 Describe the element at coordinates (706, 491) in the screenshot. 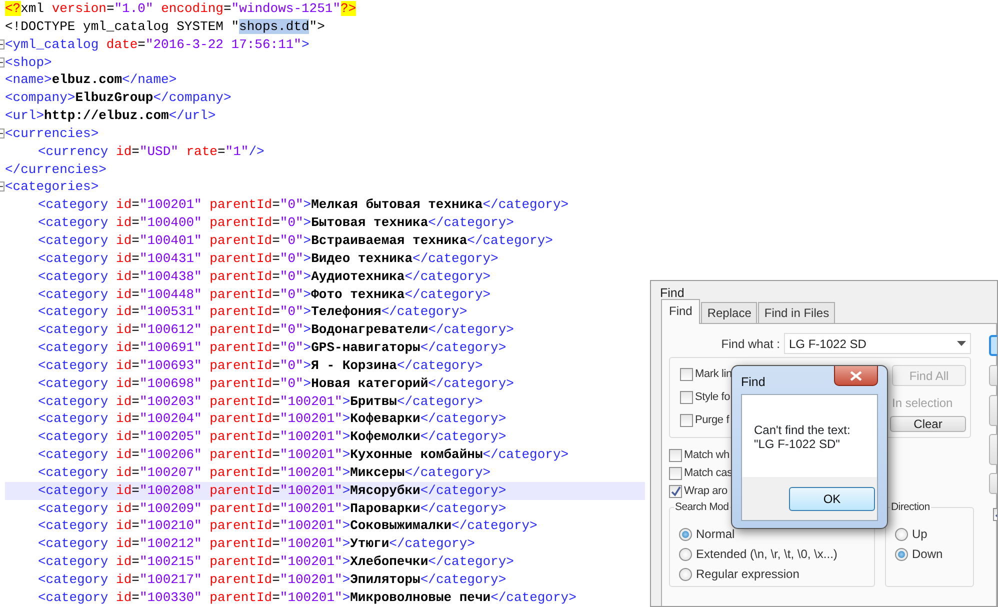

I see `checkbox-label: Wrap aro` at that location.